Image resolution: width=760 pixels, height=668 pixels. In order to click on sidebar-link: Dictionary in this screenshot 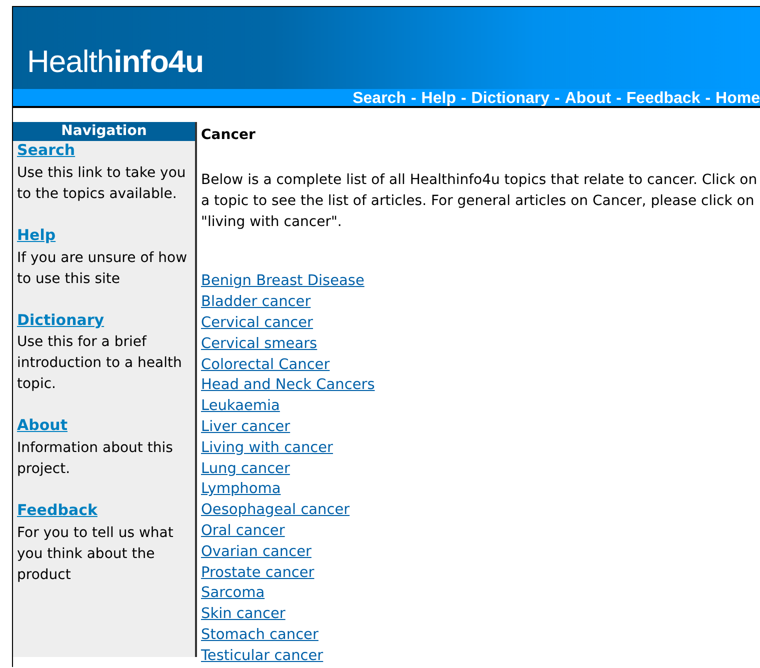, I will do `click(60, 320)`.